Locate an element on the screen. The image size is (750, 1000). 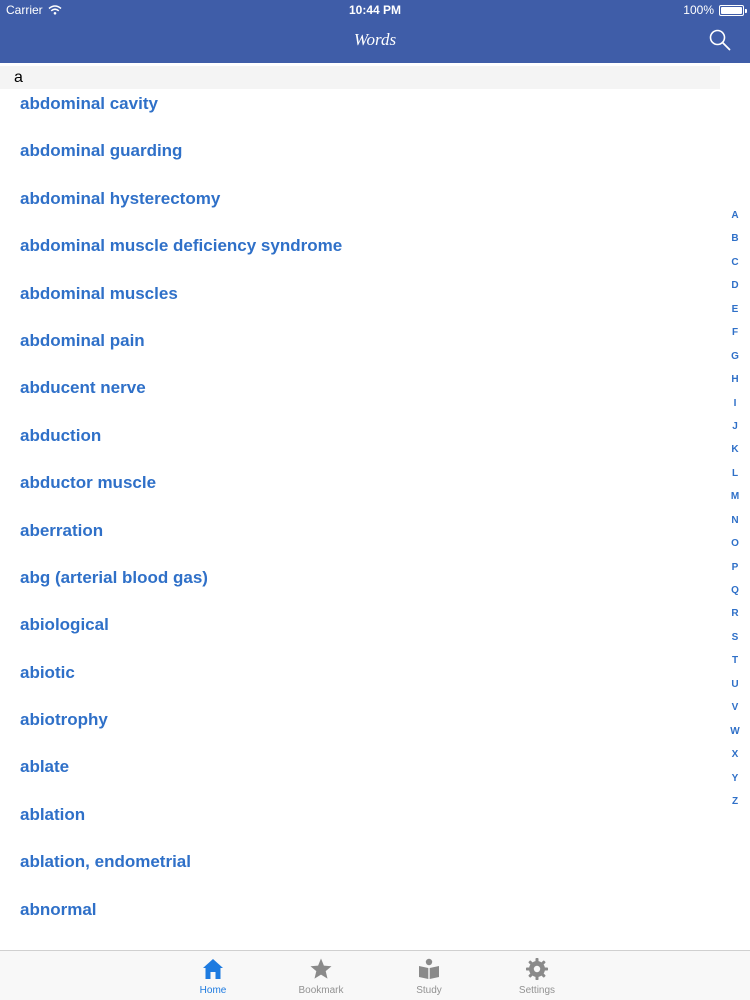
search-icon is located at coordinates (720, 40).